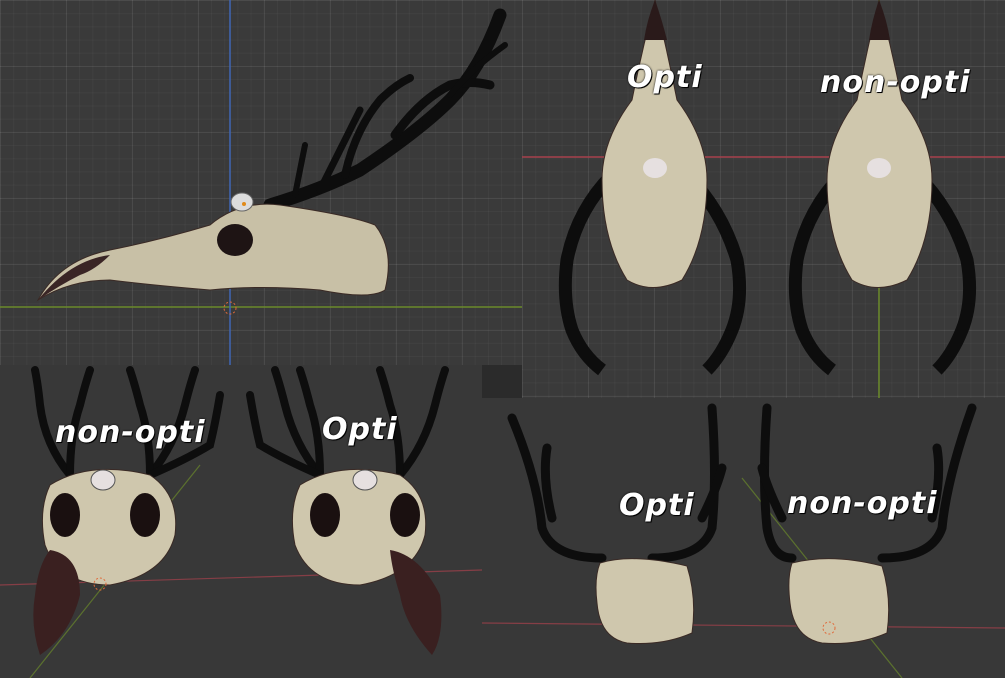  What do you see at coordinates (895, 82) in the screenshot?
I see `label-non-opti-top: non-opti` at bounding box center [895, 82].